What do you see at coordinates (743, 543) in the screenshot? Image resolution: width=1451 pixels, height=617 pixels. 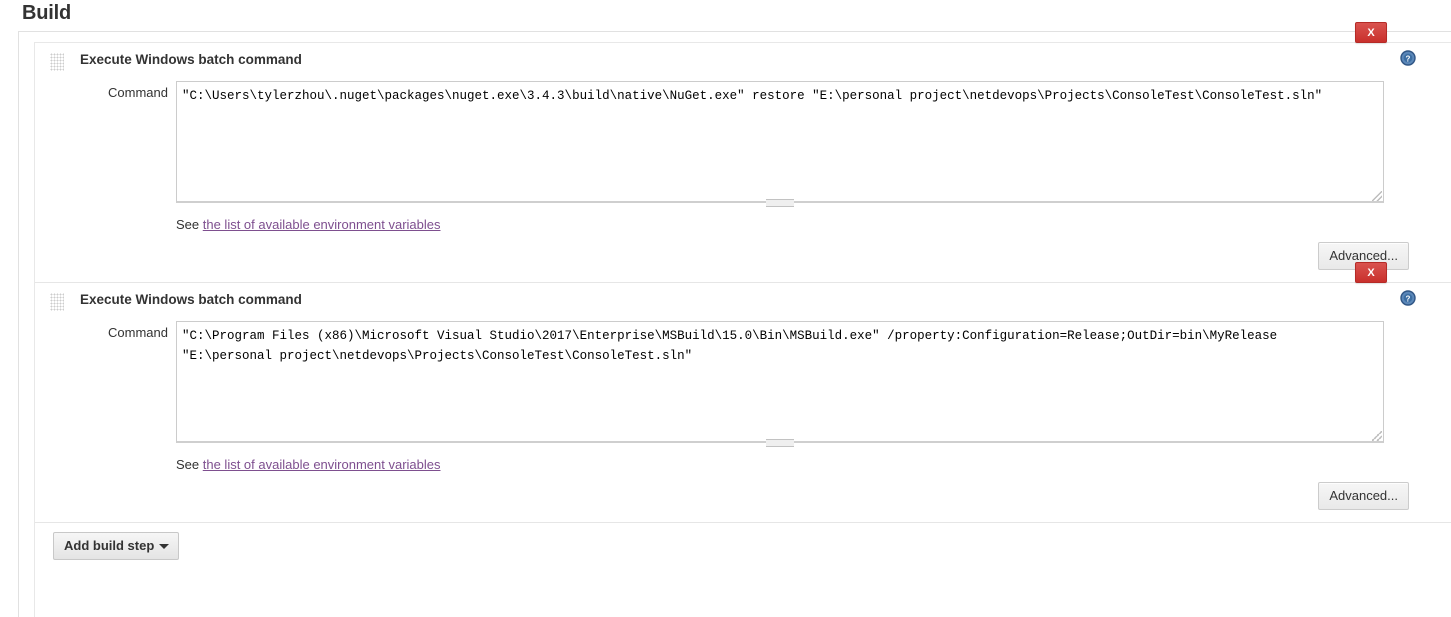 I see `build-footer: Add build step` at bounding box center [743, 543].